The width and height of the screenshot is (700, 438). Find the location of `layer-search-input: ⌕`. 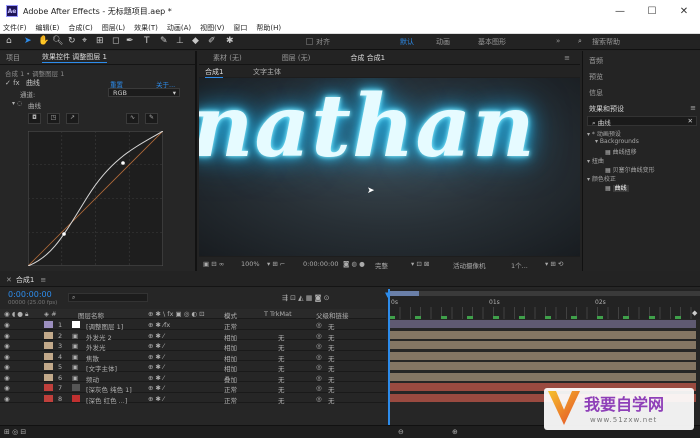

layer-search-input: ⌕ is located at coordinates (108, 297).